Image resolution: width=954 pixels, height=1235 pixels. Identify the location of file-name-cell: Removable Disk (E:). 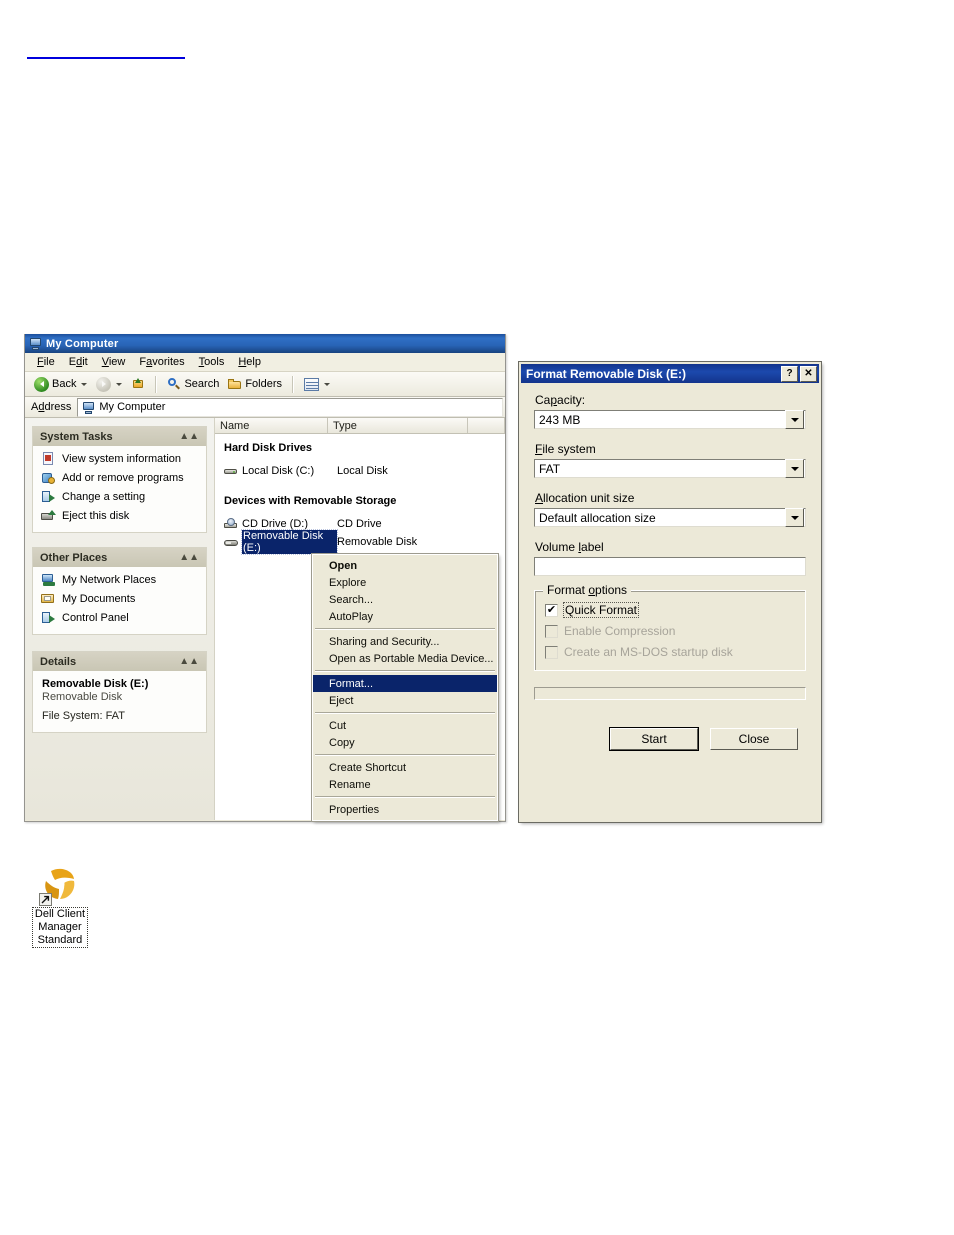
(281, 542).